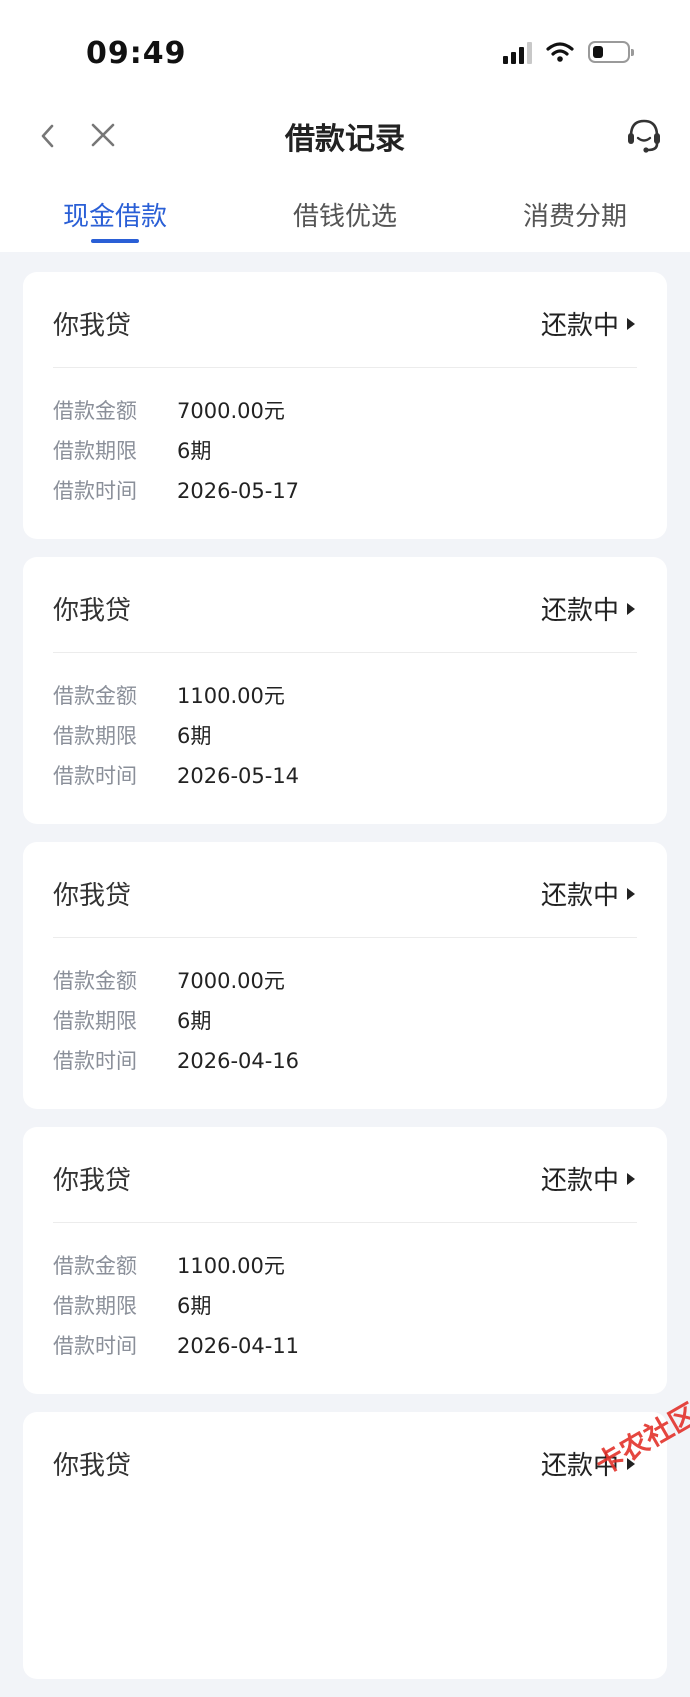  I want to click on status-time: 09:49, so click(136, 53).